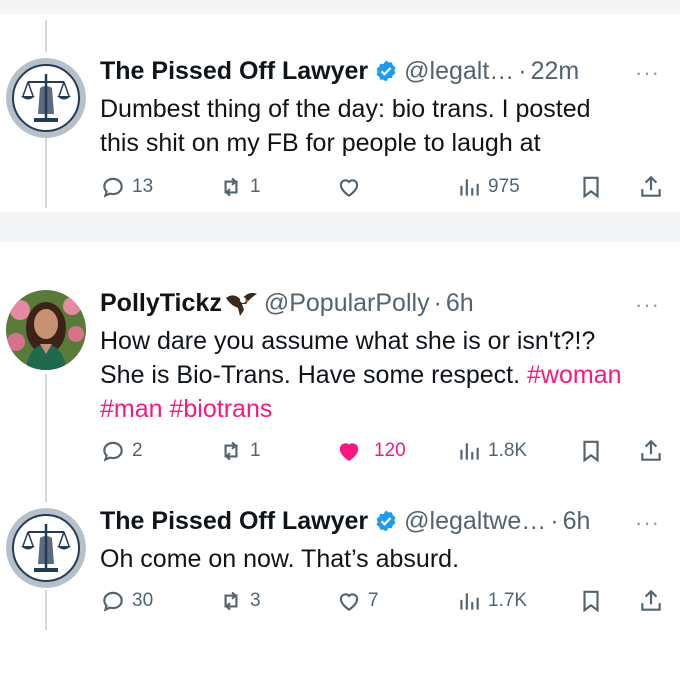 This screenshot has height=680, width=680. What do you see at coordinates (385, 187) in the screenshot?
I see `action-bar: 13 1 975` at bounding box center [385, 187].